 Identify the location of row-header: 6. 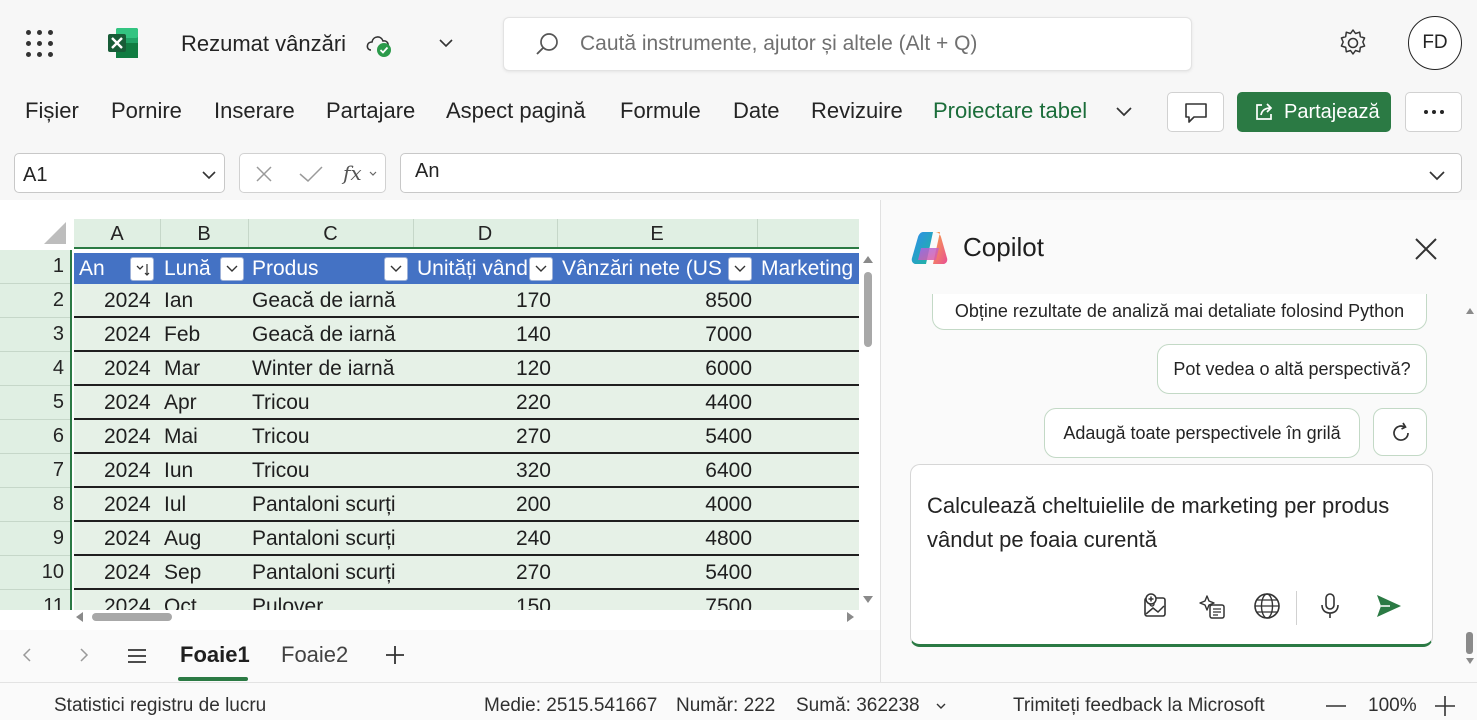
(58, 436).